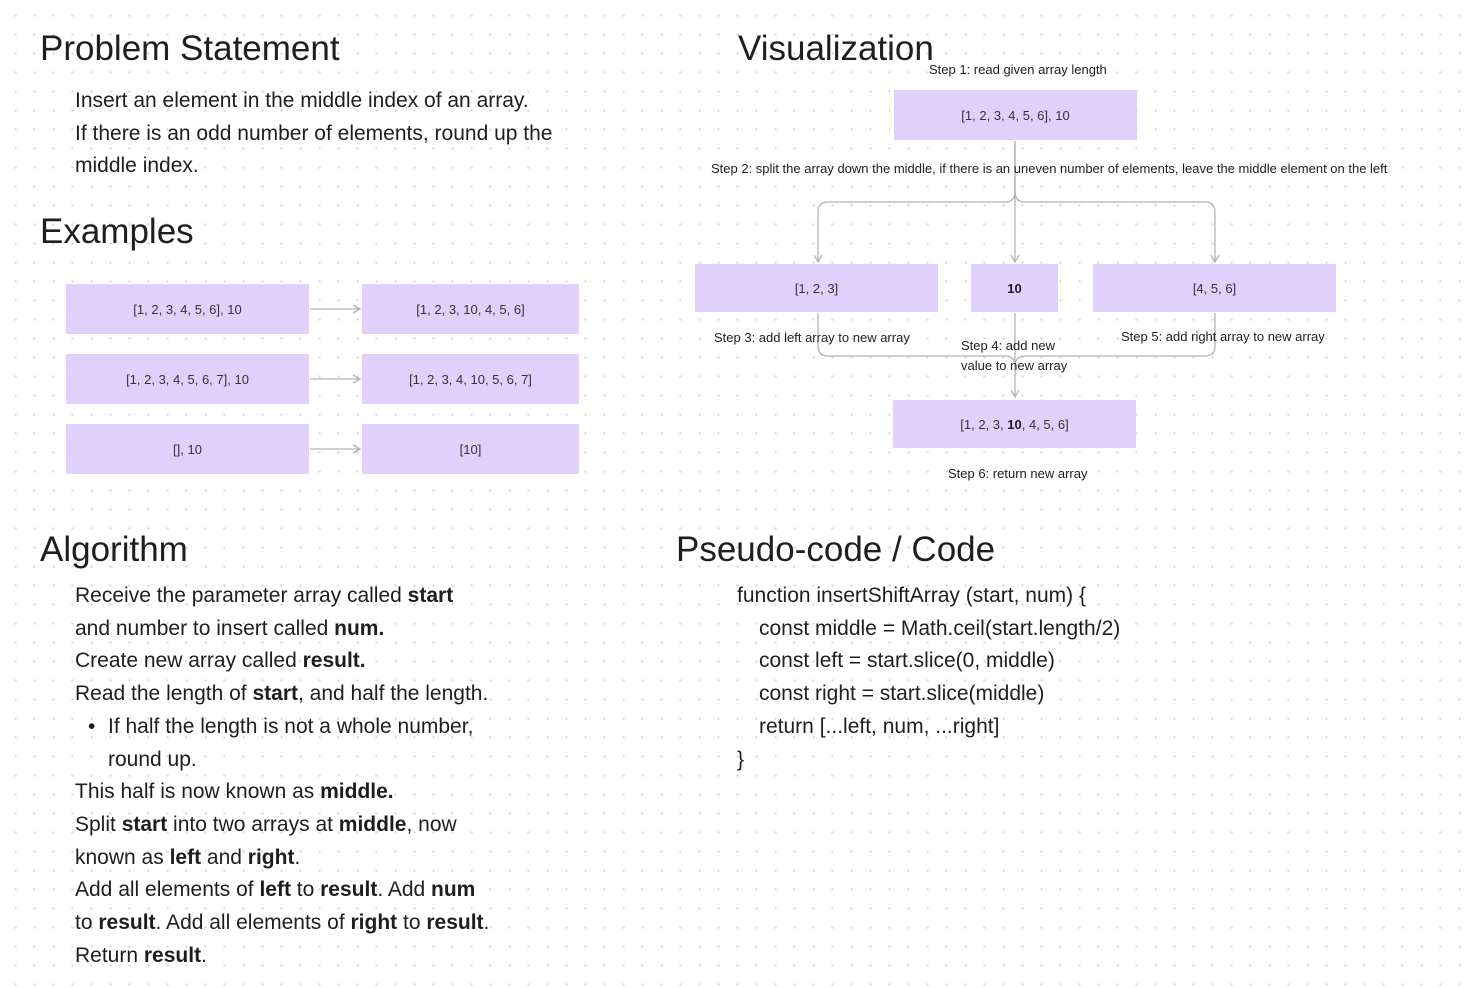 The width and height of the screenshot is (1472, 988). Describe the element at coordinates (198, 792) in the screenshot. I see `algo-text: This half is now known as` at that location.